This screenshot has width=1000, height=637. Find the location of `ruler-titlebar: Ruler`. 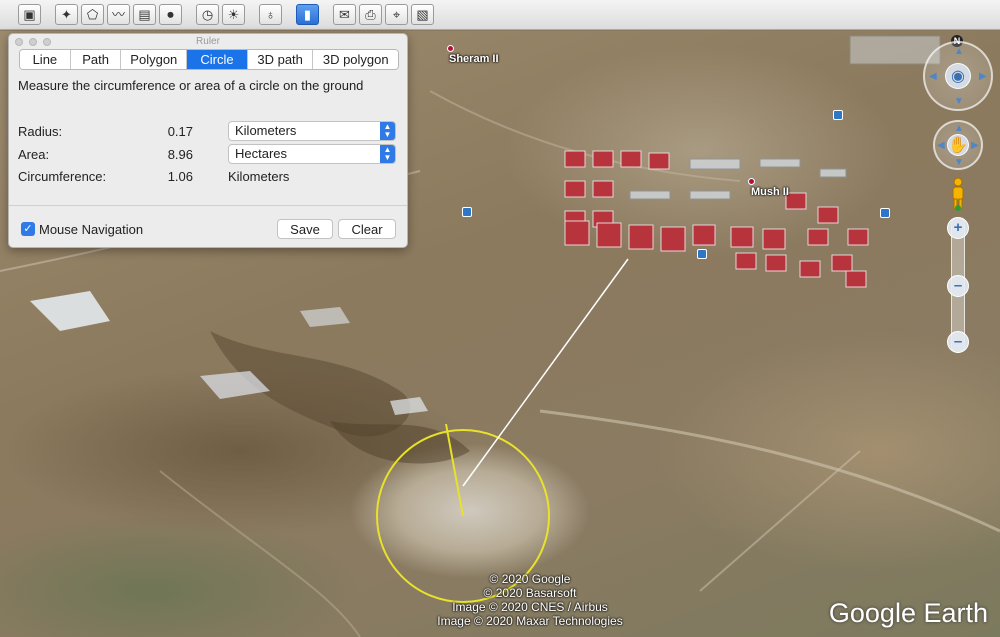

ruler-titlebar: Ruler is located at coordinates (208, 41).